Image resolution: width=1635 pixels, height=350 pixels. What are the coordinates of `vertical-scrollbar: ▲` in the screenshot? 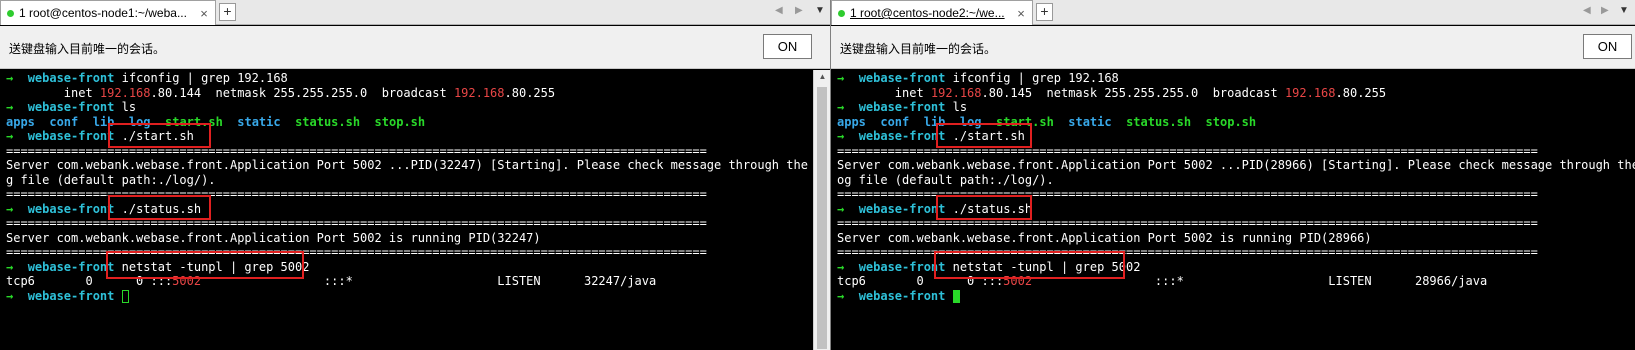 It's located at (821, 210).